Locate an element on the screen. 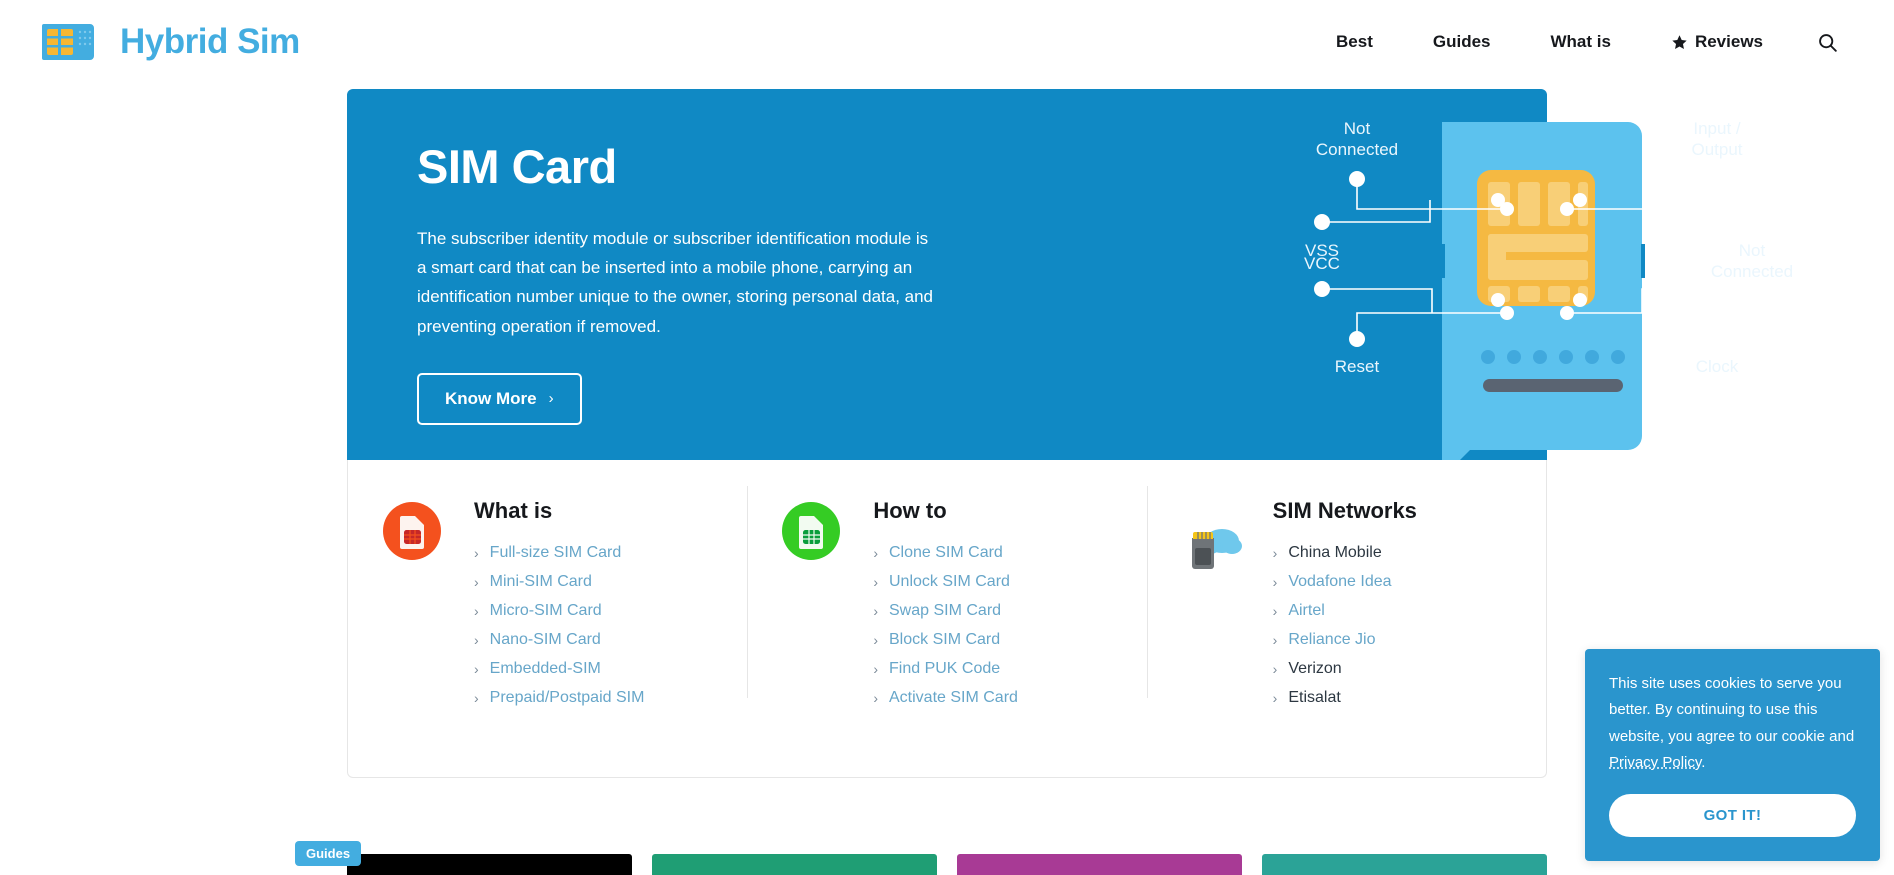  list-item: › Mini-SIM Card is located at coordinates (559, 582).